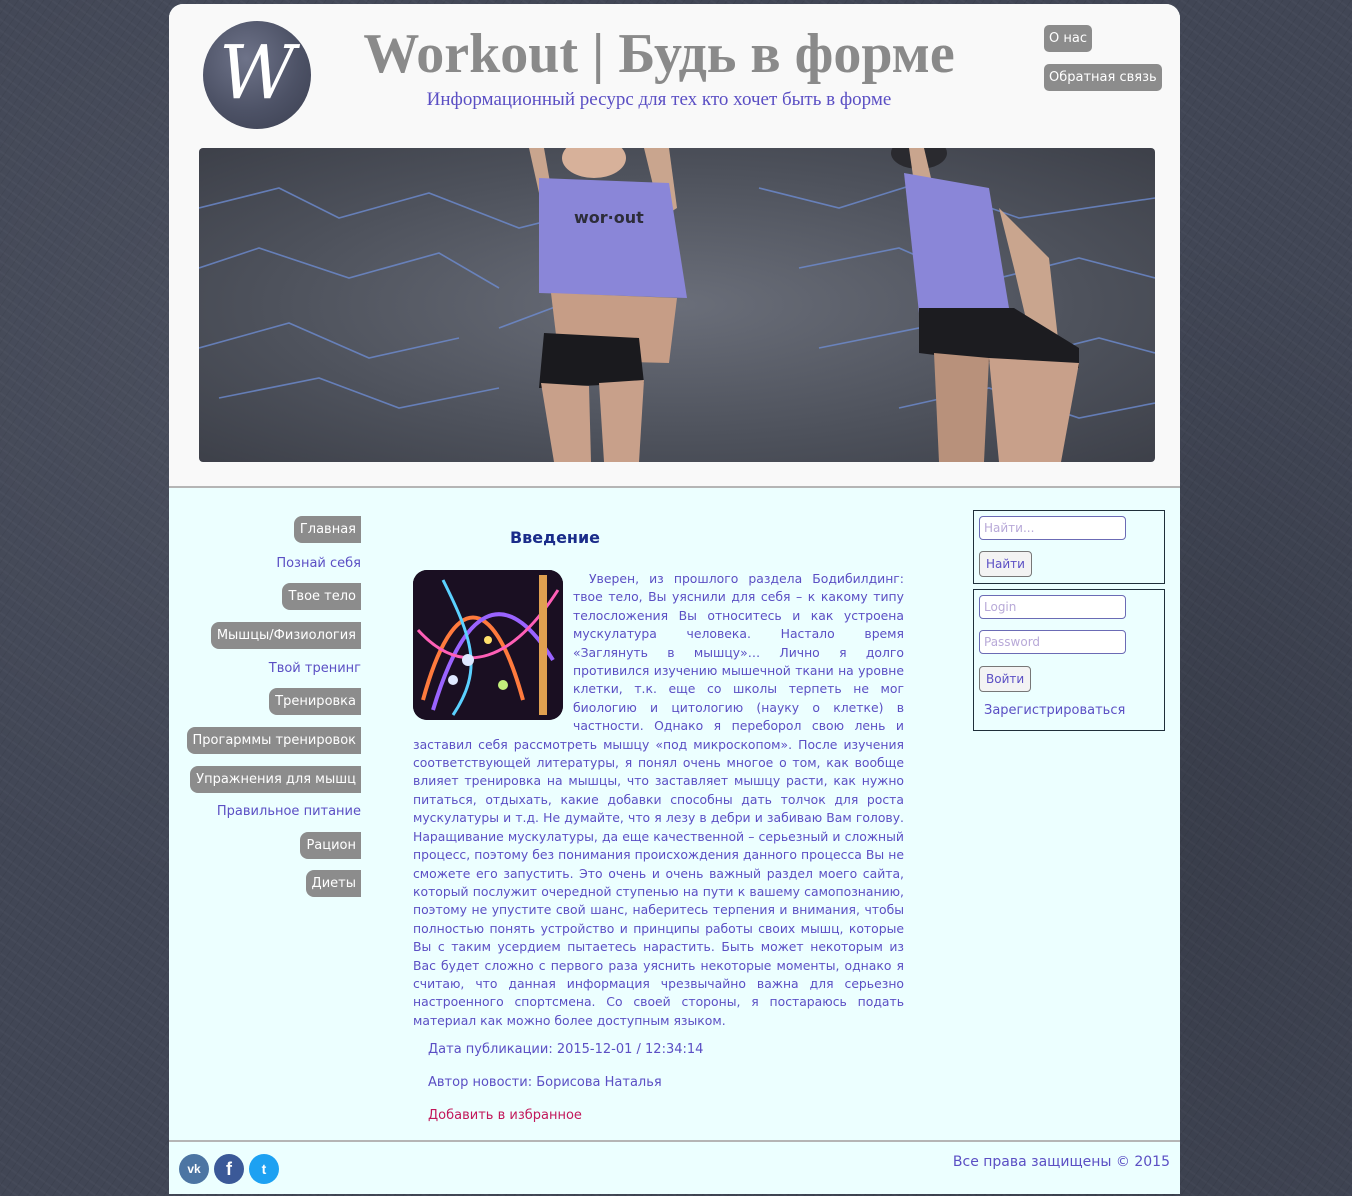 The width and height of the screenshot is (1352, 1196). Describe the element at coordinates (315, 668) in the screenshot. I see `nav-item-your-training: Твой тренинг` at that location.